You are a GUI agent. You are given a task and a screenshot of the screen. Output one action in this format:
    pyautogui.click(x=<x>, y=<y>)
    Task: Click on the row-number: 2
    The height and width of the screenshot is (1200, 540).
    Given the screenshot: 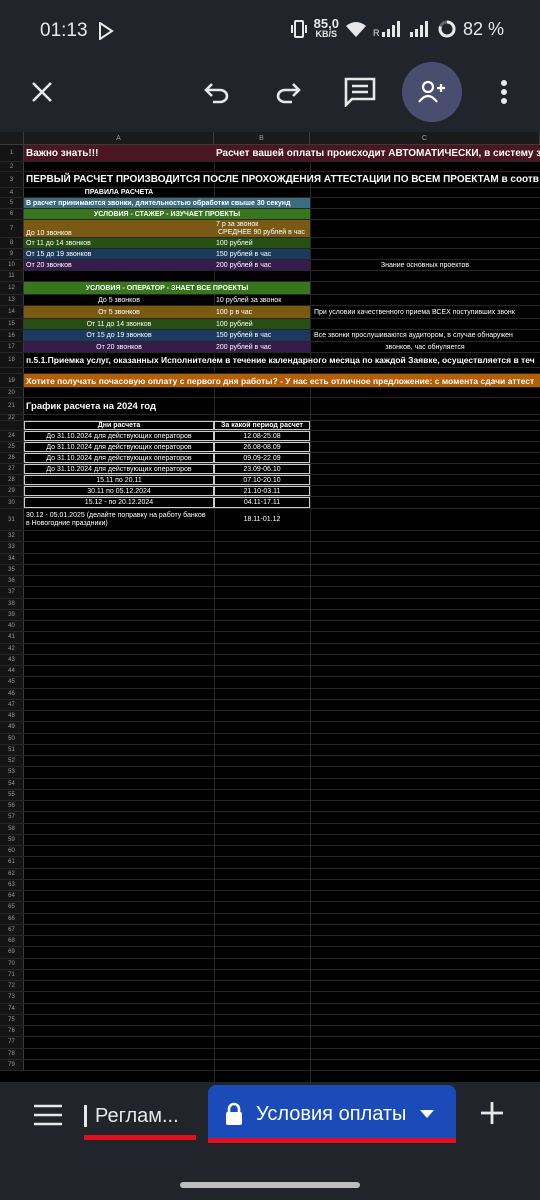 What is the action you would take?
    pyautogui.click(x=12, y=166)
    